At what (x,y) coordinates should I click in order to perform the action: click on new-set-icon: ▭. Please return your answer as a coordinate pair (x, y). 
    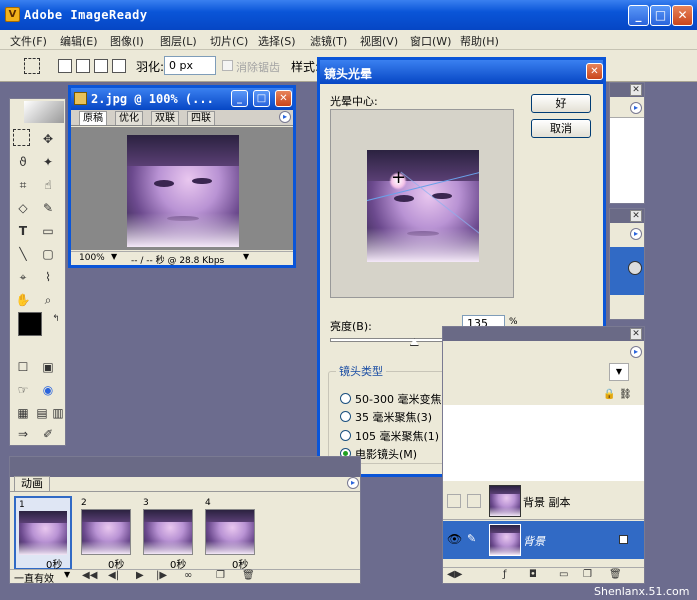
    Looking at the image, I should click on (563, 574).